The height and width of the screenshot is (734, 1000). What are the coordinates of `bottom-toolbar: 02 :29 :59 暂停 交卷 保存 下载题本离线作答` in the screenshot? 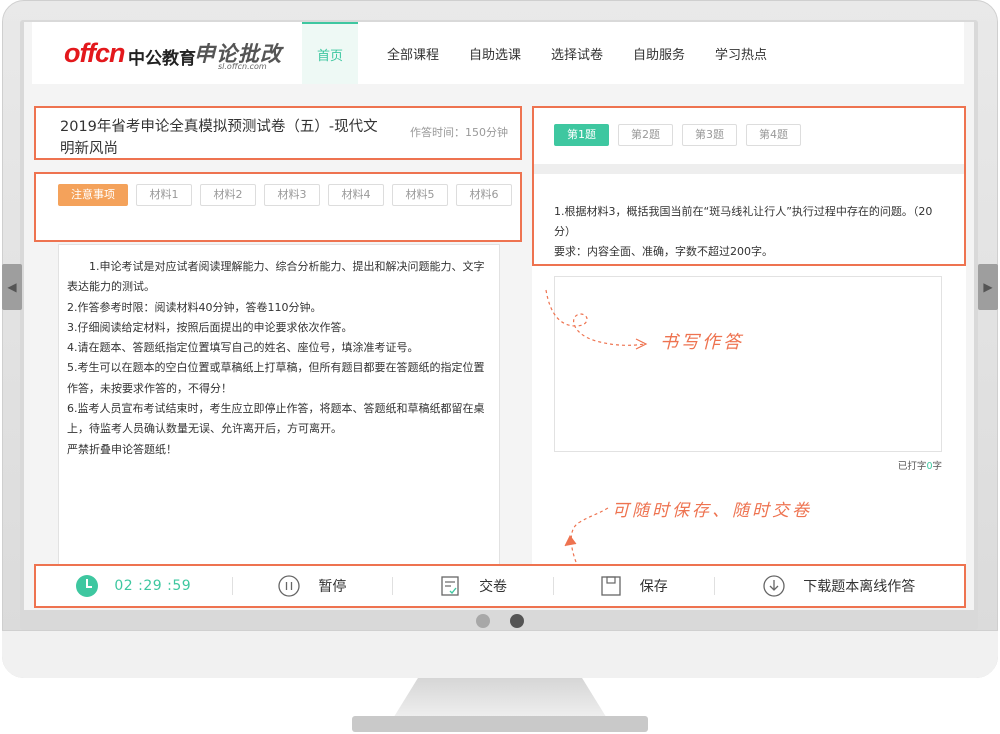 It's located at (500, 586).